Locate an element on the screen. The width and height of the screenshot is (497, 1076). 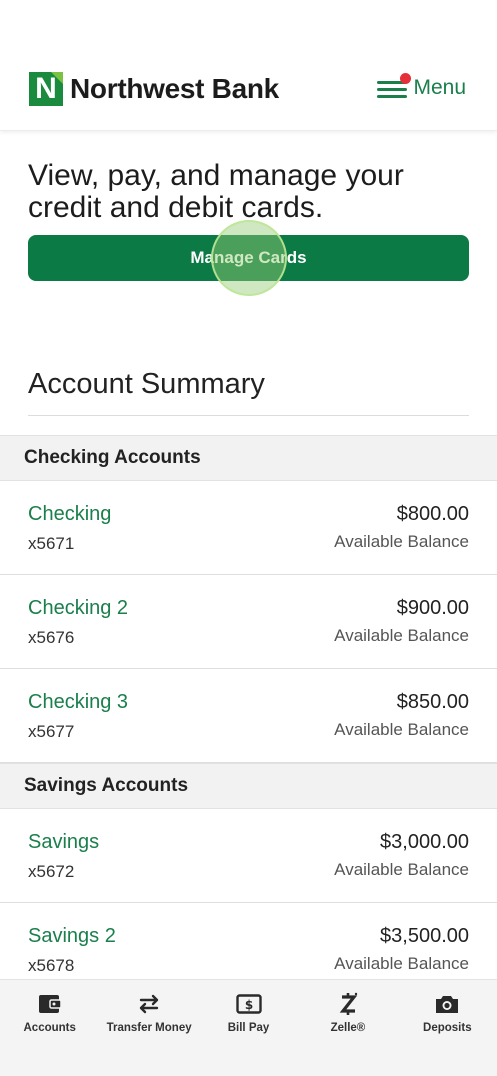
tab-label: Accounts is located at coordinates (49, 1028).